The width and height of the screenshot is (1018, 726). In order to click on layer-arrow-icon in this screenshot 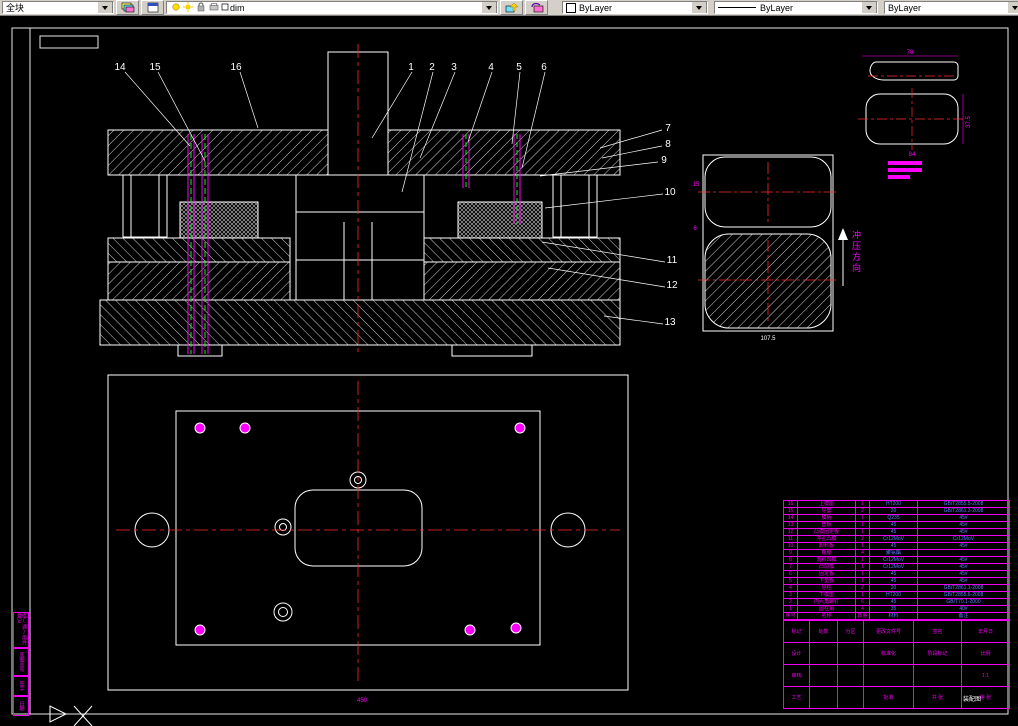, I will do `click(511, 7)`.